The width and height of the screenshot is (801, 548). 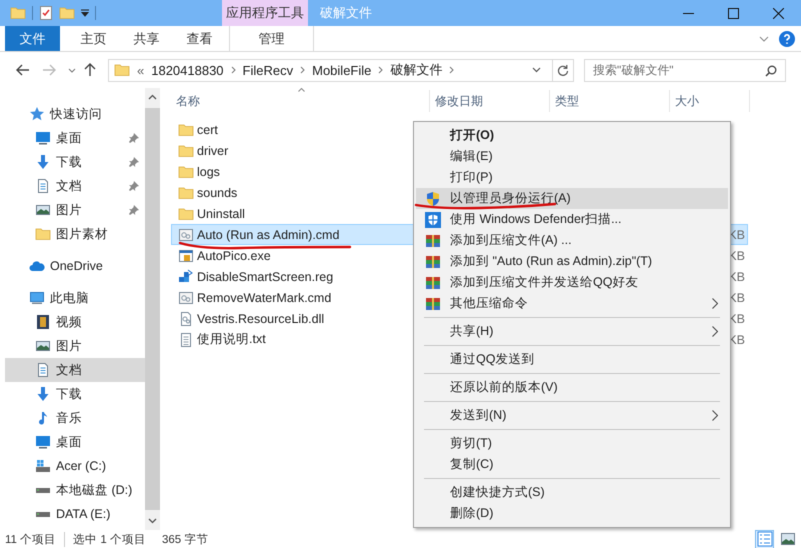 I want to click on file-name: sounds, so click(x=217, y=193).